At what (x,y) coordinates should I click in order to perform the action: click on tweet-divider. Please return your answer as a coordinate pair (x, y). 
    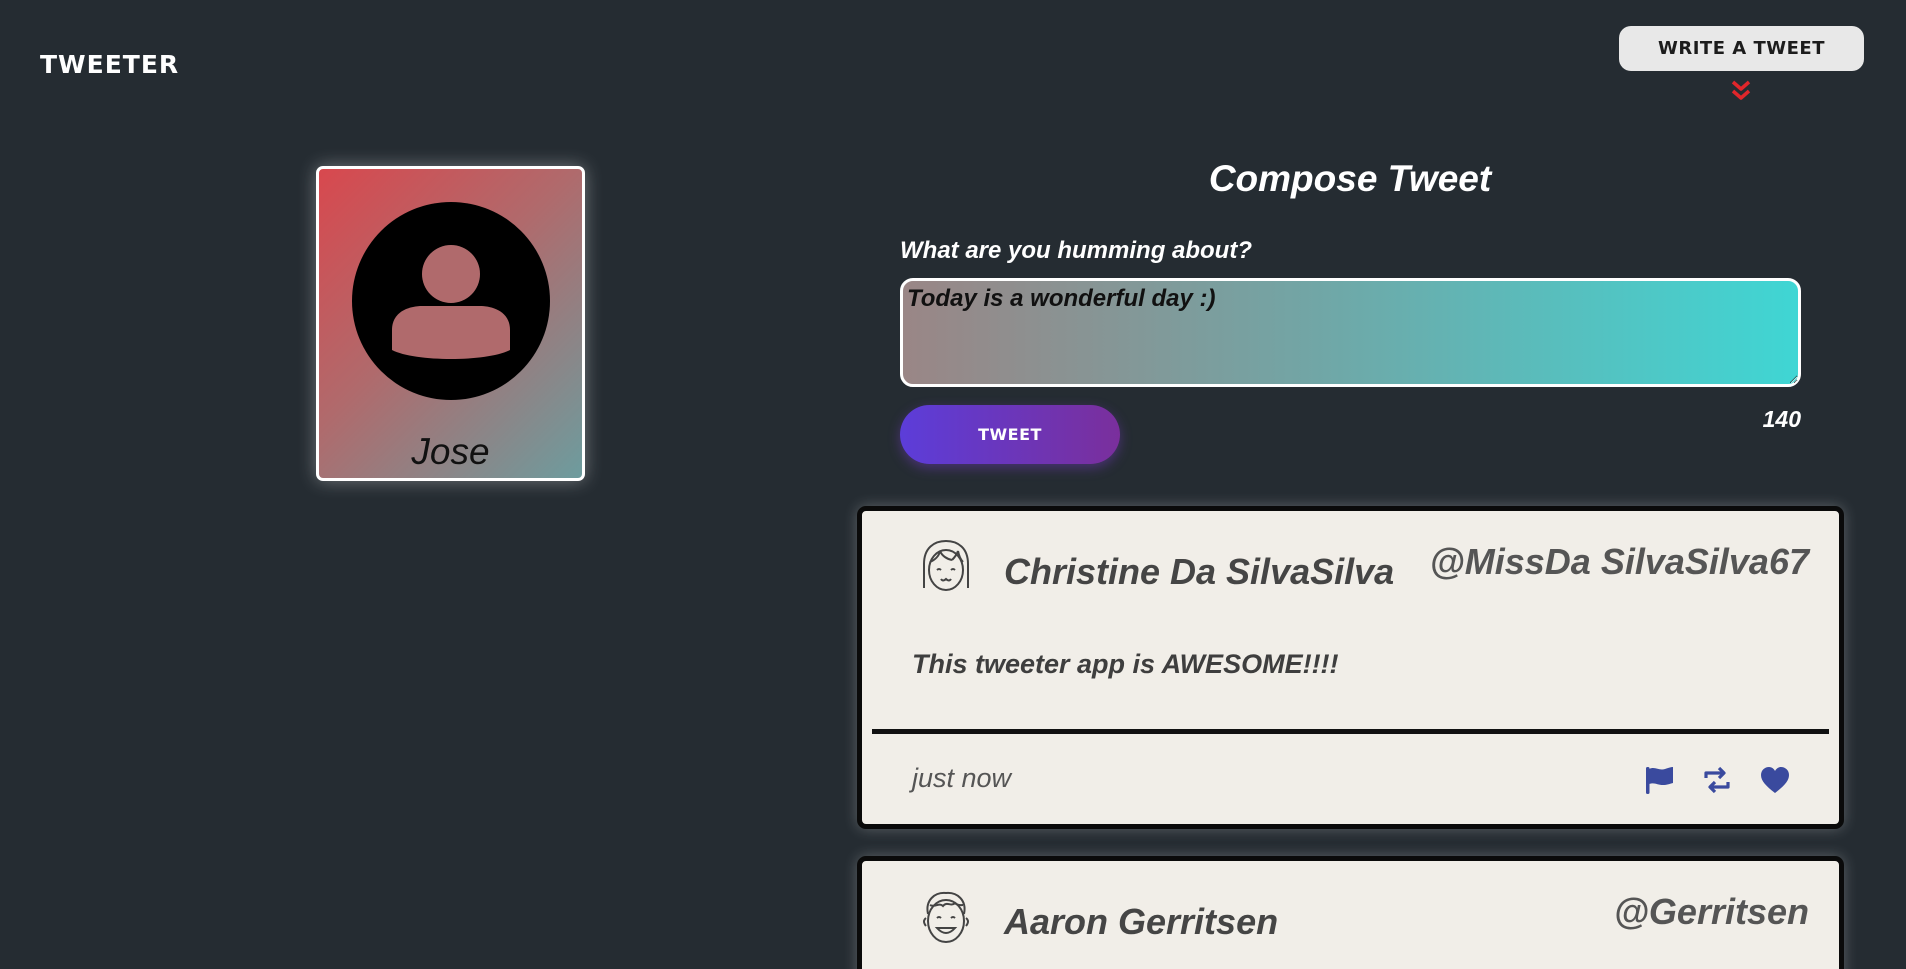
    Looking at the image, I should click on (1350, 731).